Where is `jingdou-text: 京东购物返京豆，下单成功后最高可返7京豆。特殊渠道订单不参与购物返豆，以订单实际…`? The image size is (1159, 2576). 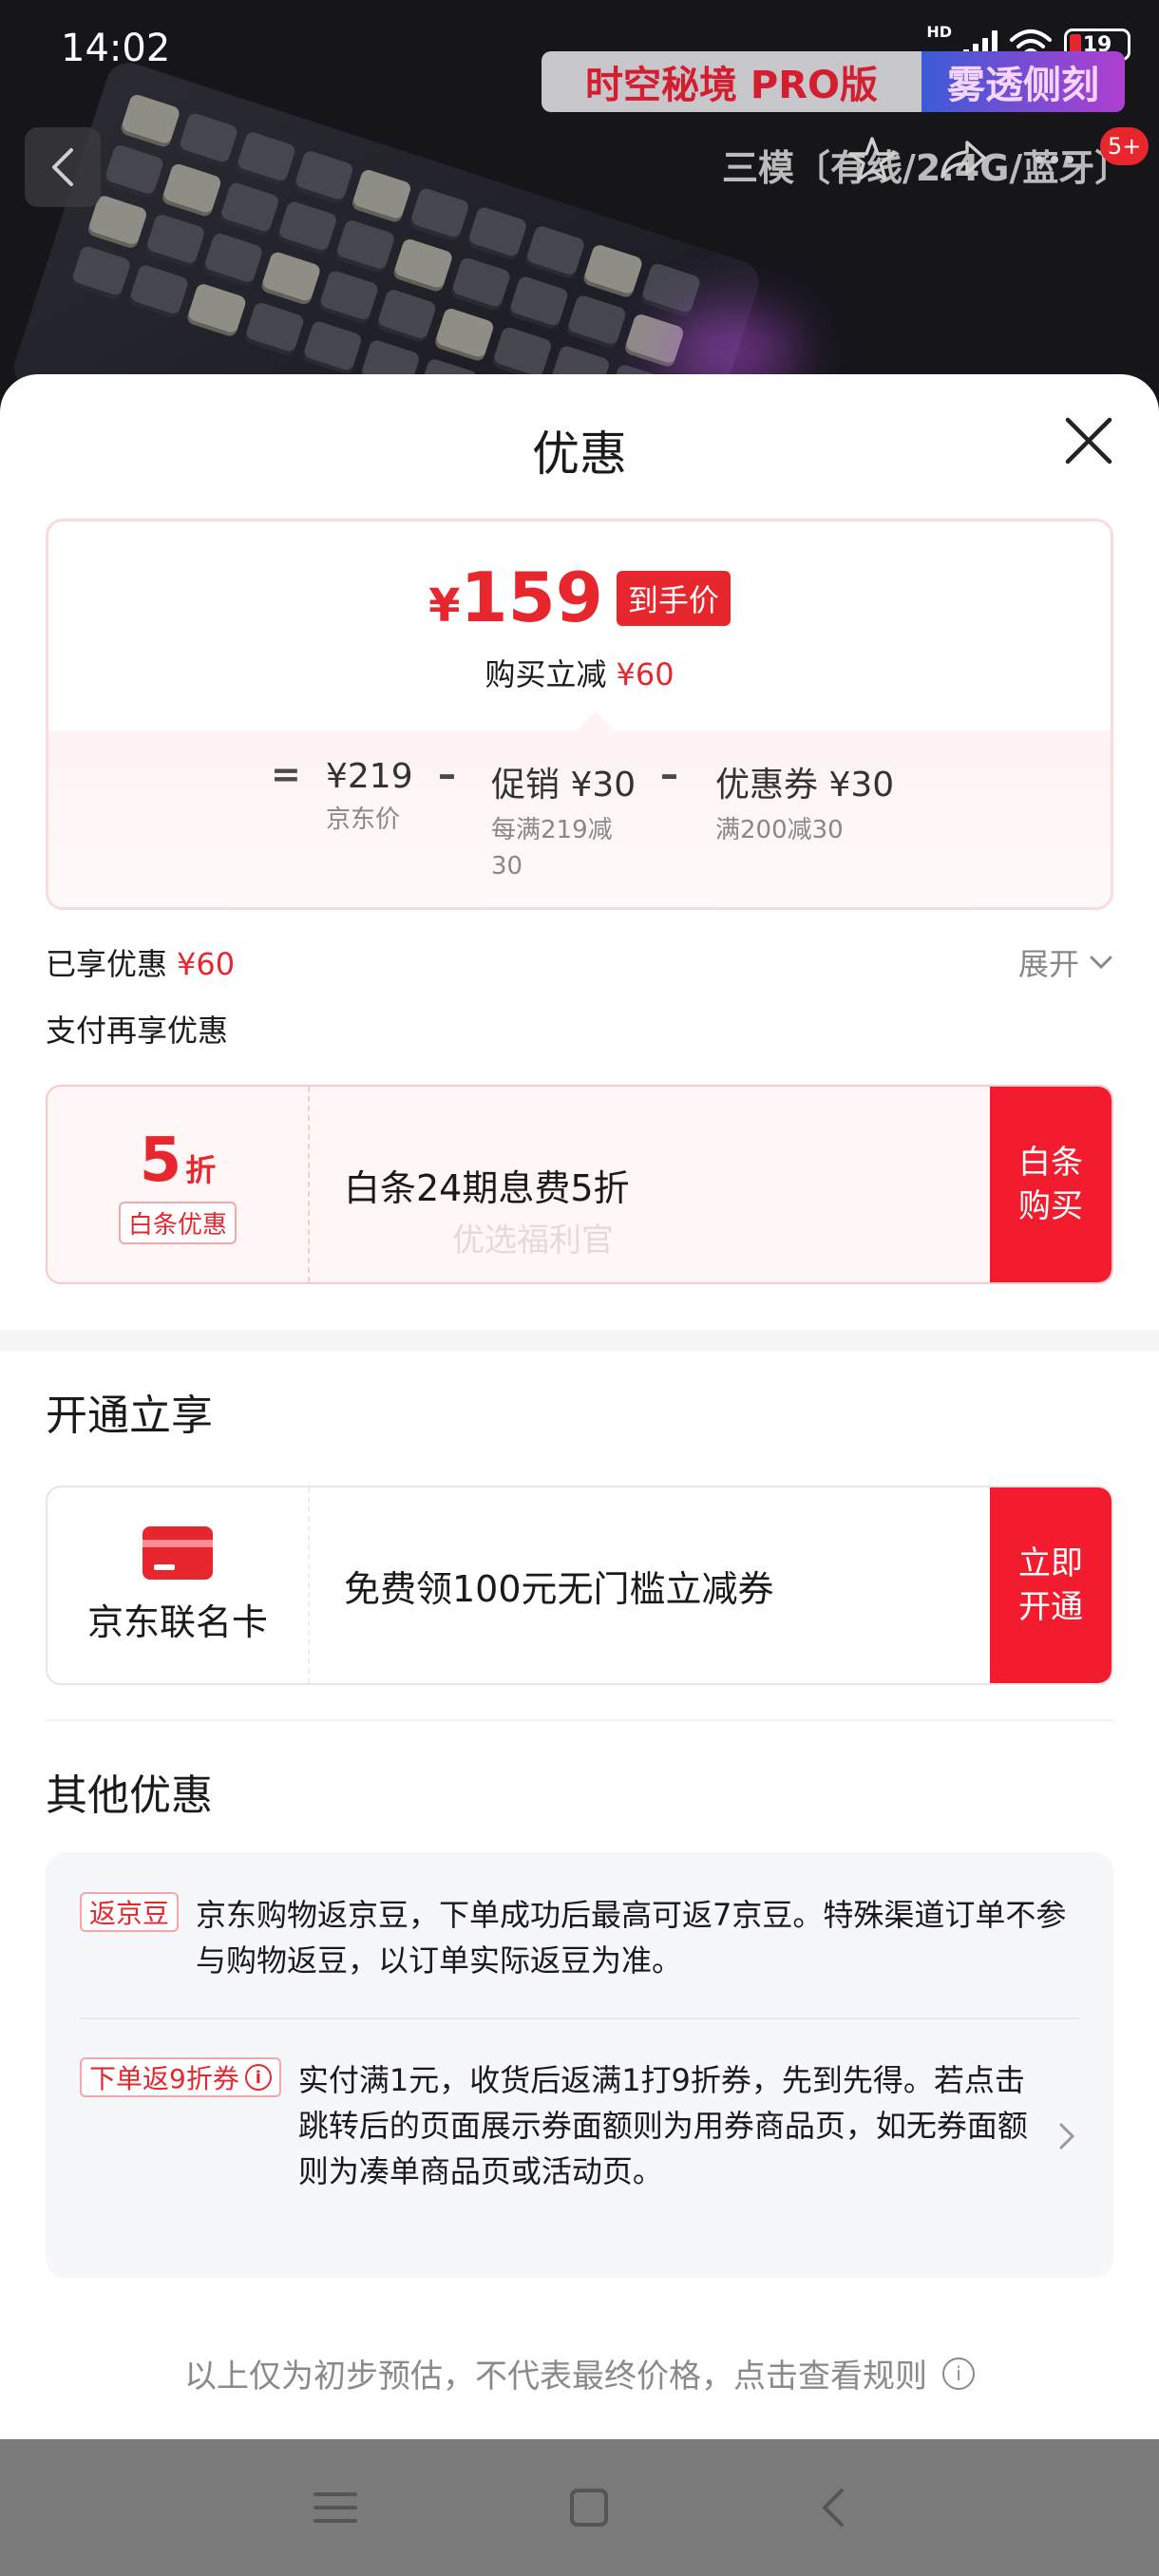 jingdou-text: 京东购物返京豆，下单成功后最高可返7京豆。特殊渠道订单不参与购物返豆，以订单实际… is located at coordinates (631, 1938).